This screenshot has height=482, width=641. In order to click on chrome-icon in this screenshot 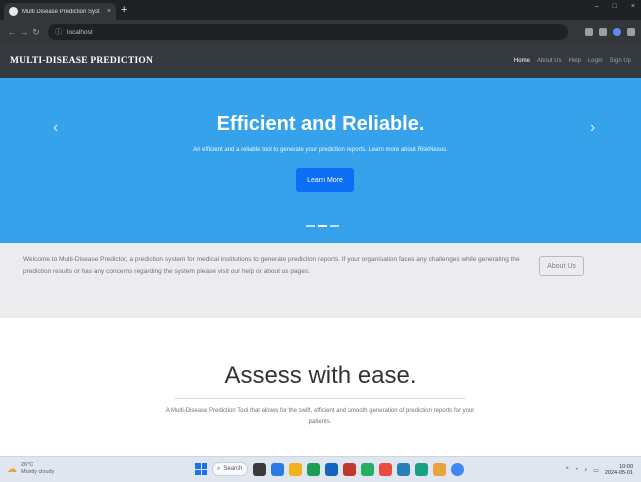, I will do `click(457, 469)`.